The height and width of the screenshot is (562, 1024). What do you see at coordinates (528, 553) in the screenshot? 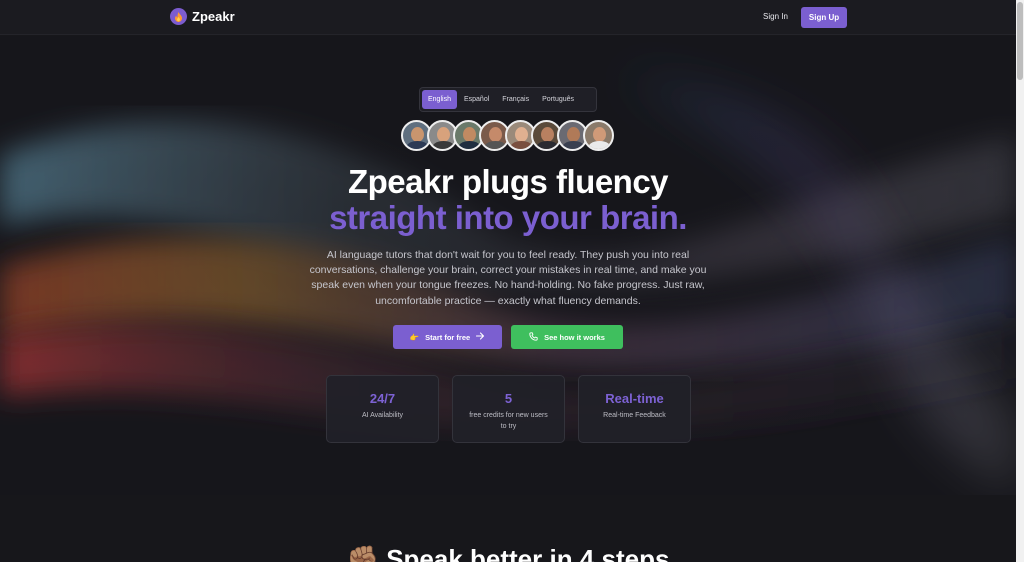
I see `steps-title-text: Speak better in 4 steps` at bounding box center [528, 553].